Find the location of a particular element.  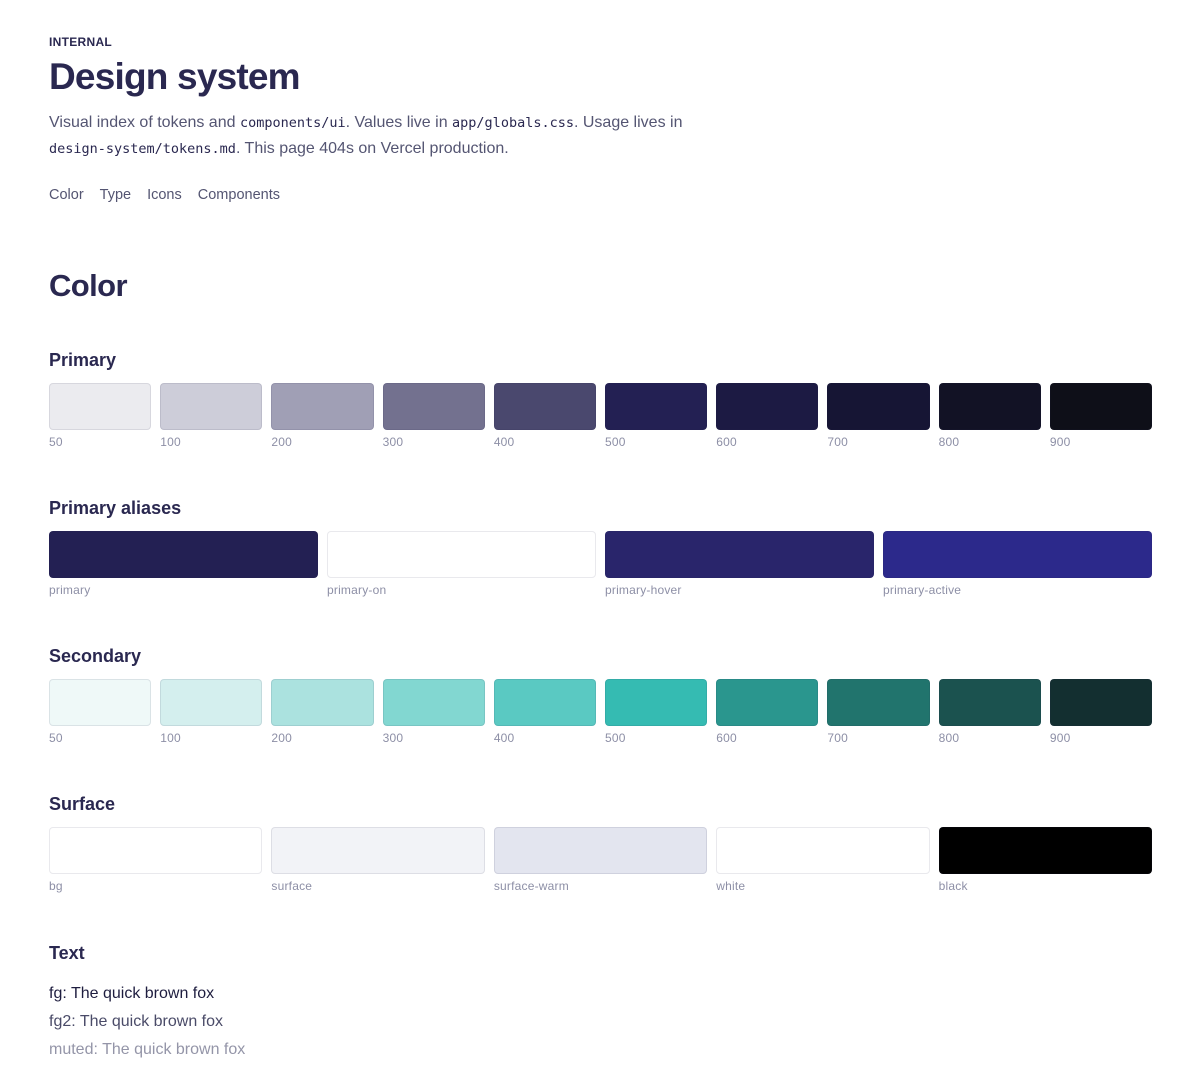

swatch-label: black is located at coordinates (953, 886).